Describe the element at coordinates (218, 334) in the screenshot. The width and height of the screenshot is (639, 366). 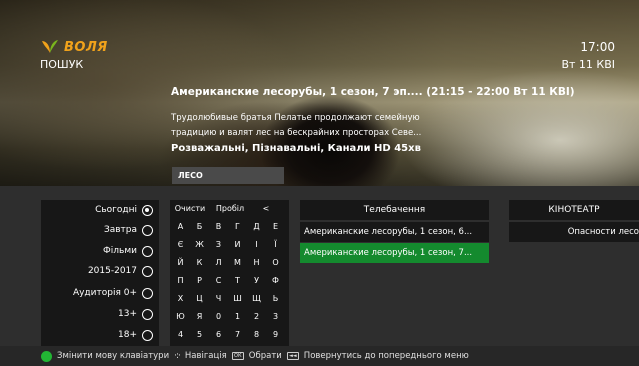
I see `keyboard-key: 6` at that location.